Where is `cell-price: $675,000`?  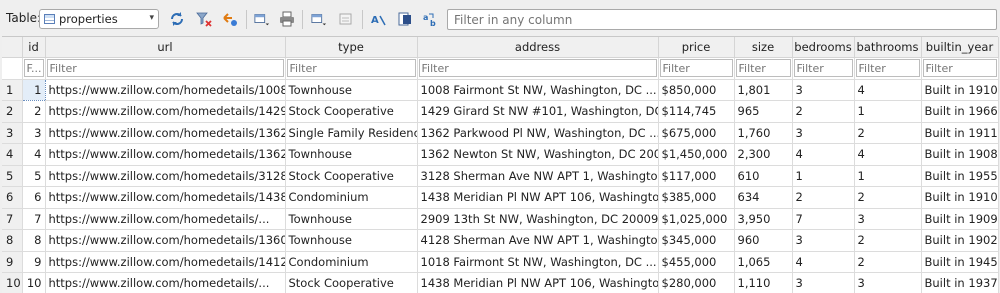
cell-price: $675,000 is located at coordinates (696, 133).